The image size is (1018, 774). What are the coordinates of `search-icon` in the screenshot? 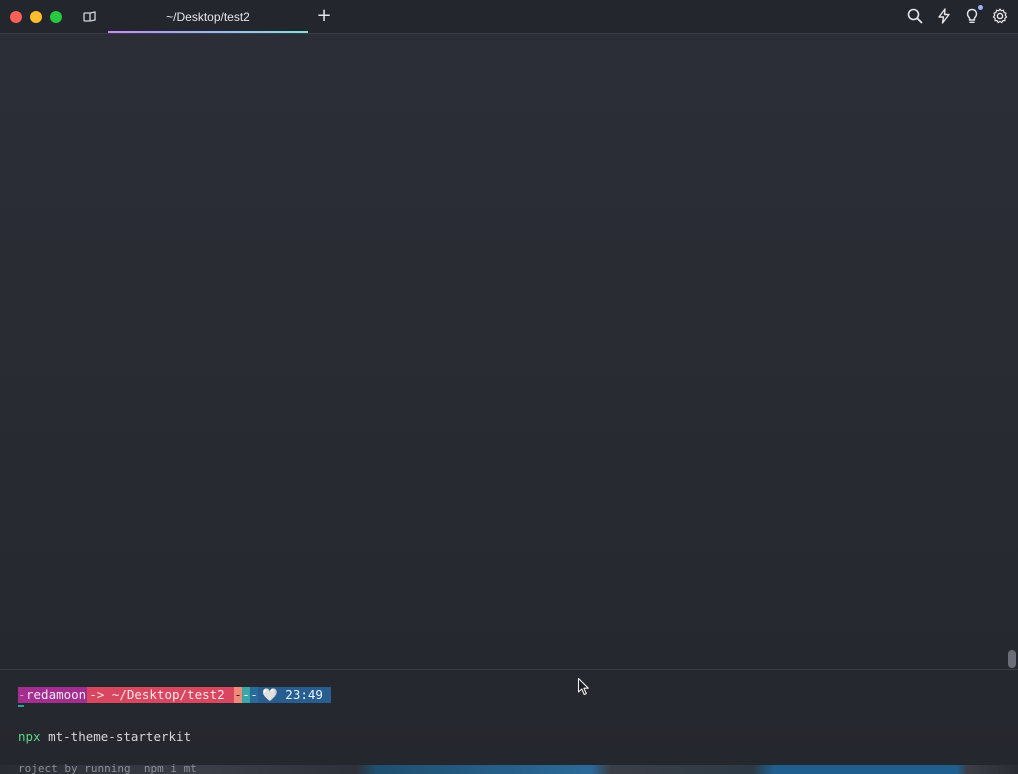 It's located at (915, 16).